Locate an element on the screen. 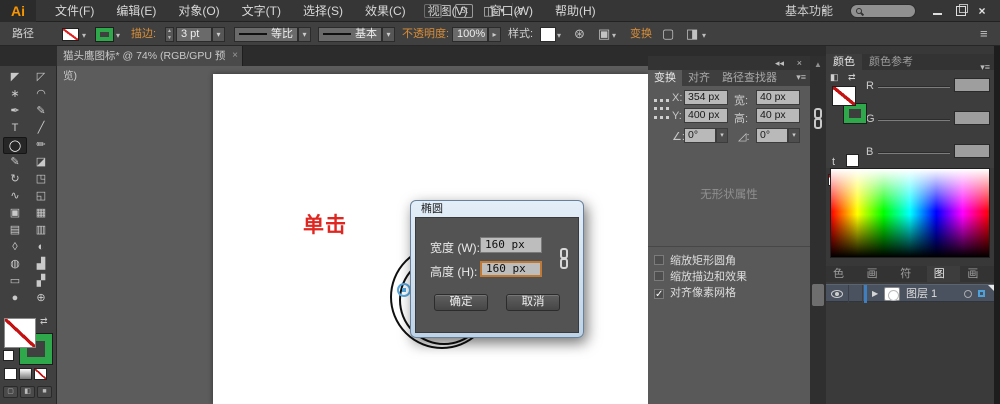 This screenshot has width=1000, height=404. none-mode-button is located at coordinates (40, 374).